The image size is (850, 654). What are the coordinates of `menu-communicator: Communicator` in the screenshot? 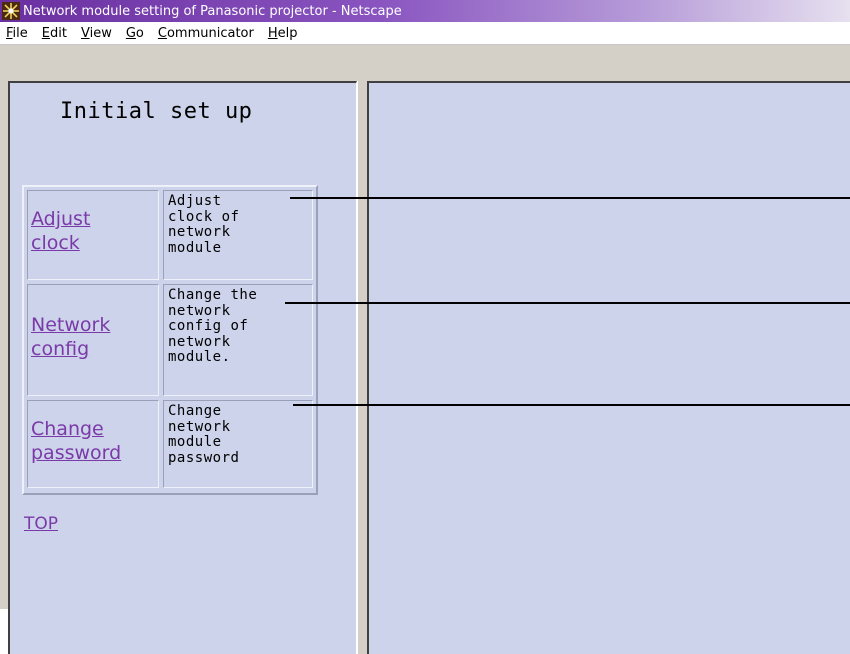 It's located at (206, 33).